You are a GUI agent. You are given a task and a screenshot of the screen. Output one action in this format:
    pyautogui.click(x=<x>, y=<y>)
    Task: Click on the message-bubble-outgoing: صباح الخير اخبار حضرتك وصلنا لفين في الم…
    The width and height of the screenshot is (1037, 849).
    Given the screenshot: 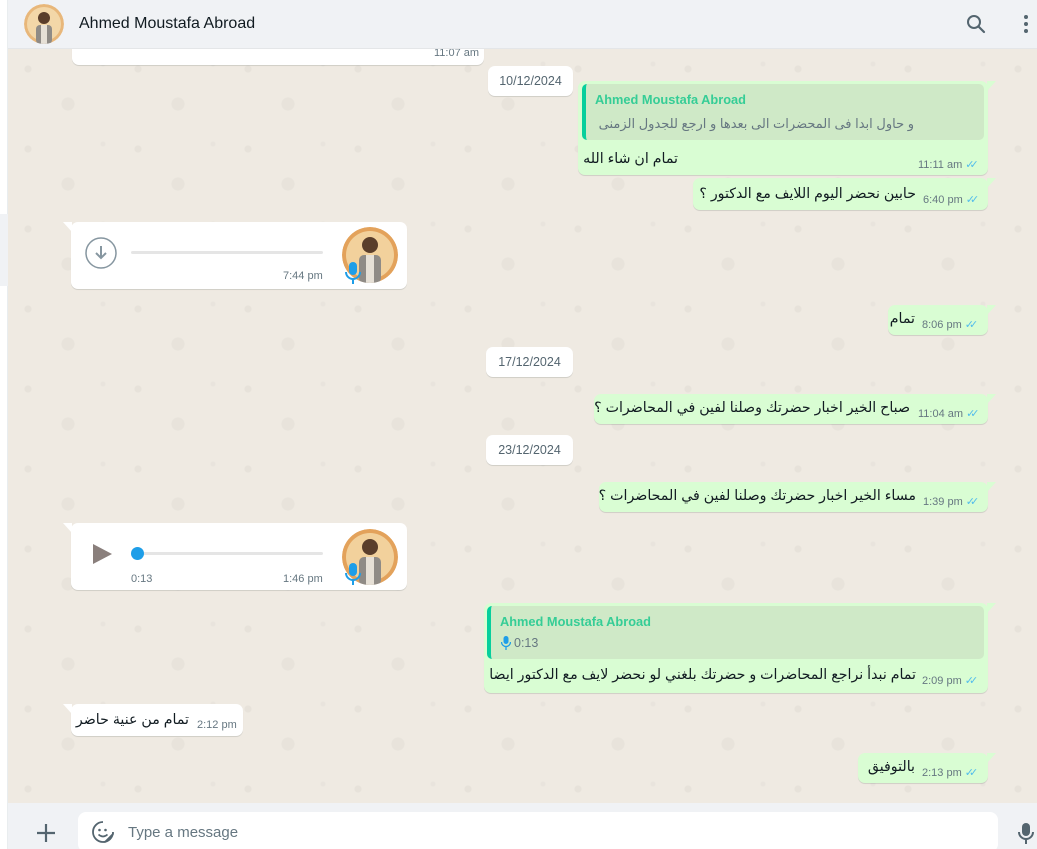 What is the action you would take?
    pyautogui.click(x=795, y=409)
    